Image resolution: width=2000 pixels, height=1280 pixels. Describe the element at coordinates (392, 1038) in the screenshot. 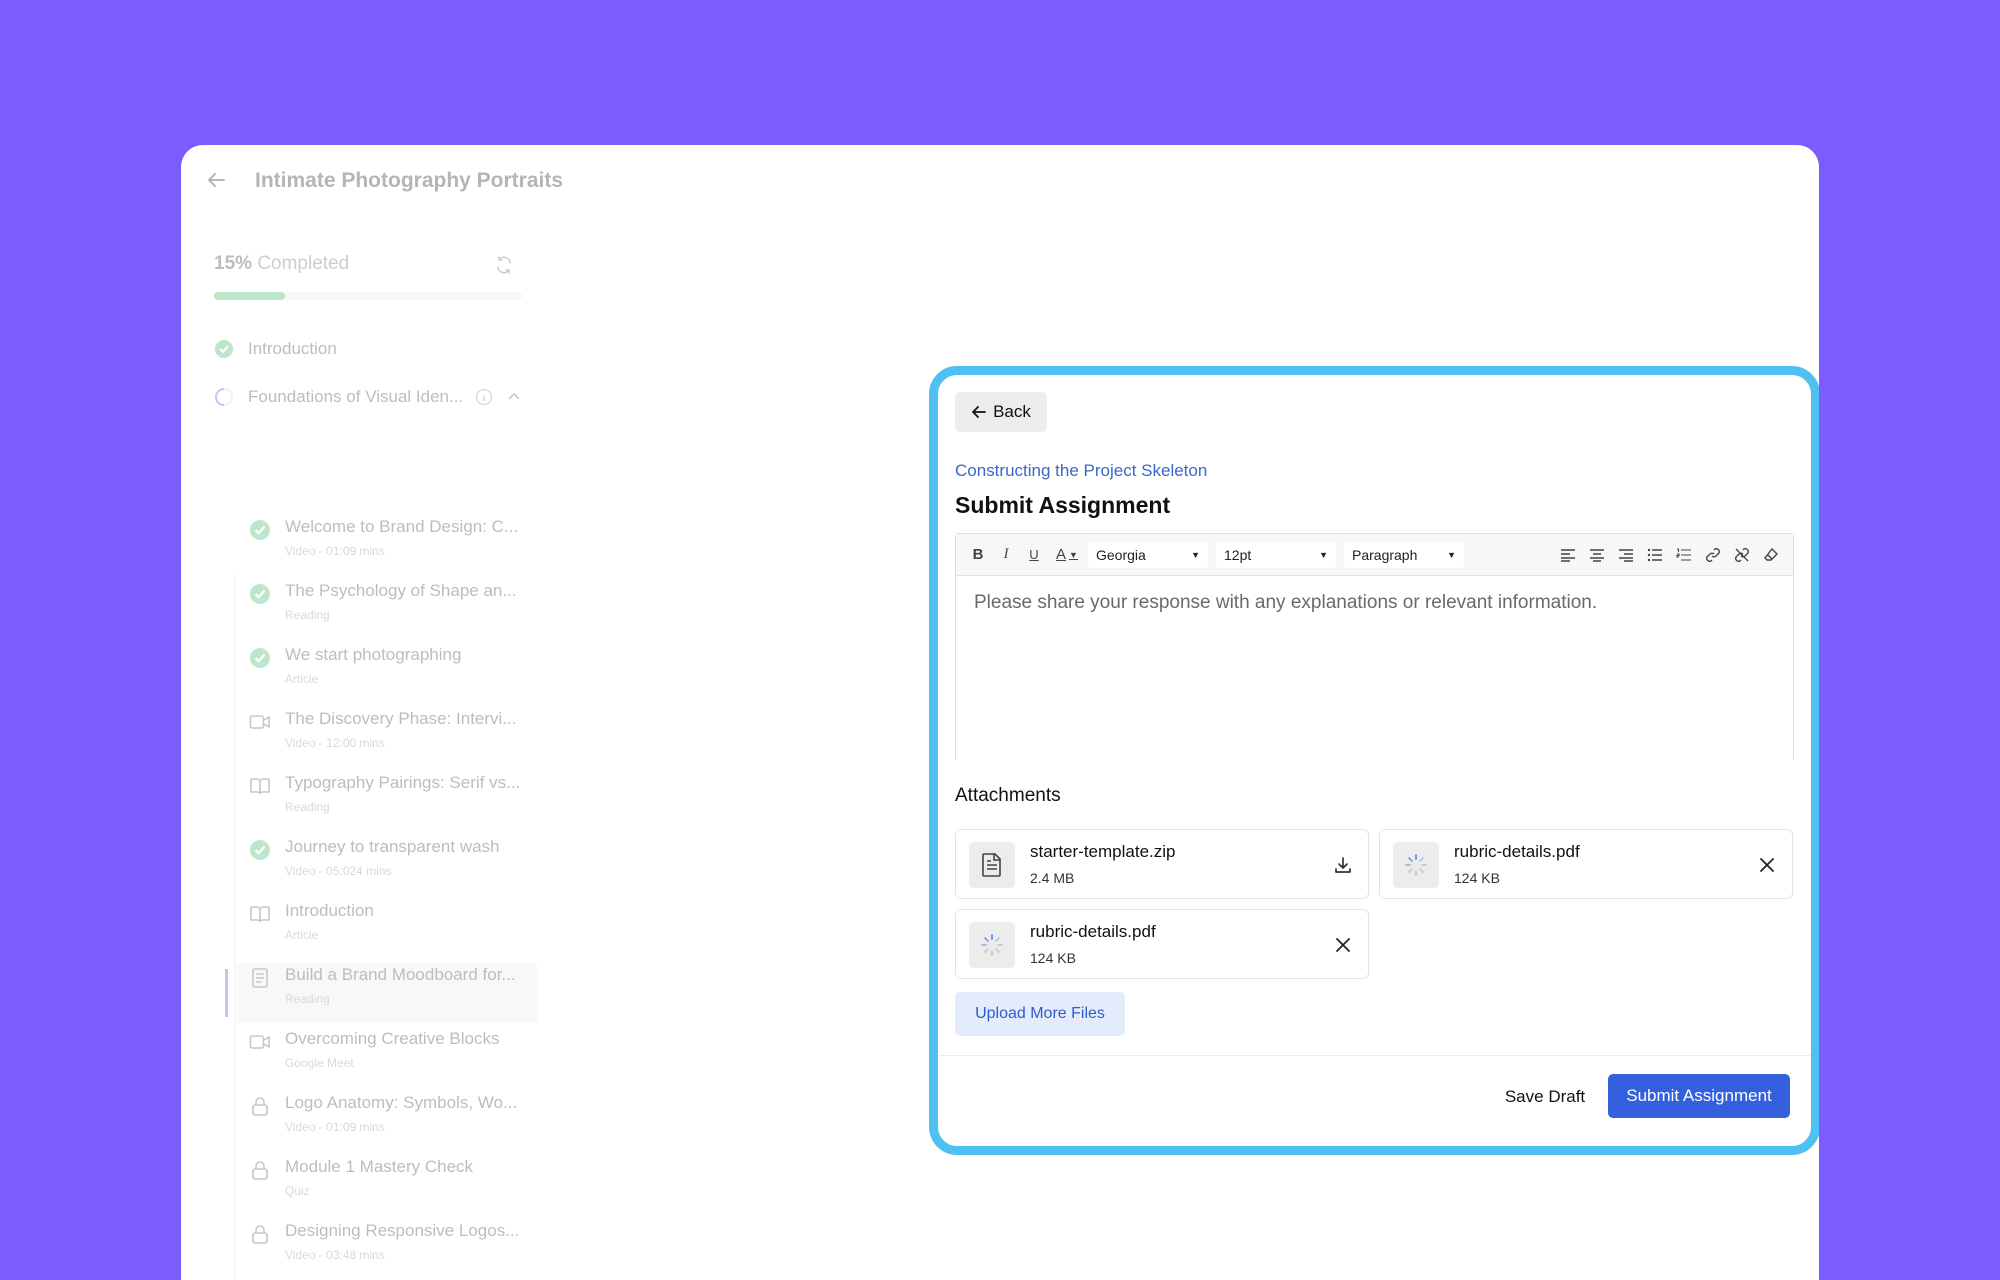

I see `lesson-title: Overcoming Creative Blocks` at that location.